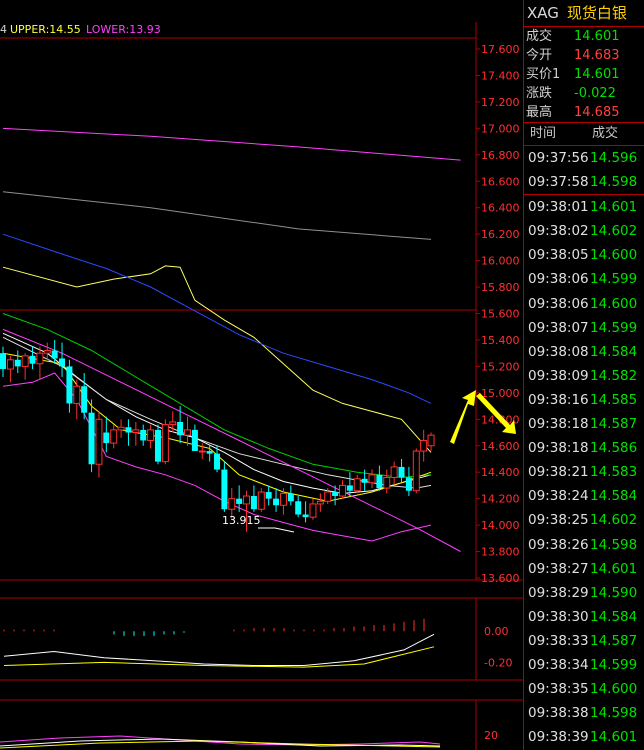 The image size is (644, 750). I want to click on kdj-line-magenta, so click(220, 740).